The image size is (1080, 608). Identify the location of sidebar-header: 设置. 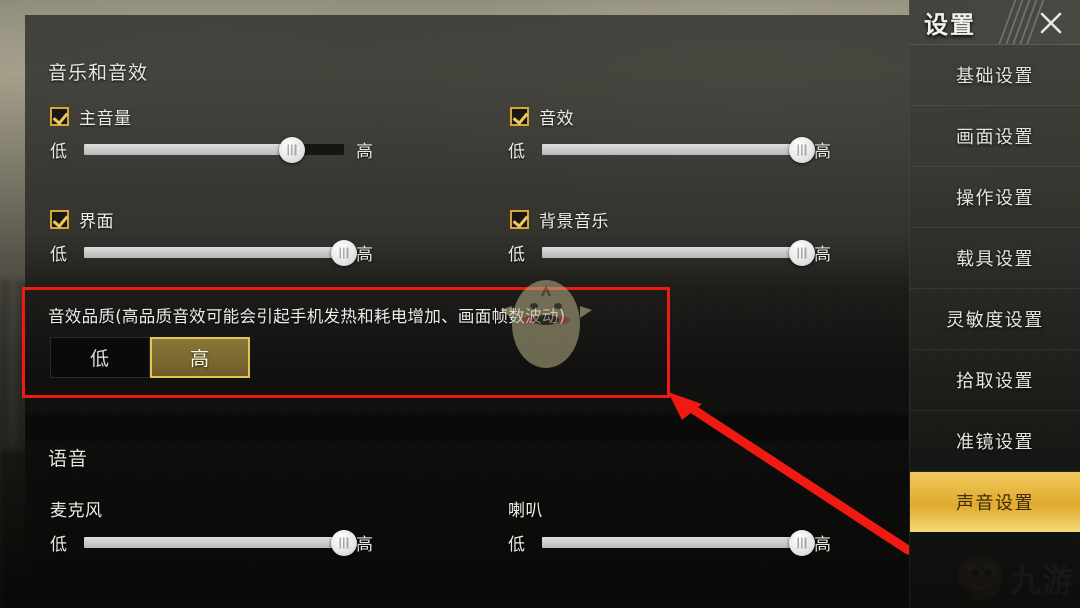
(995, 22).